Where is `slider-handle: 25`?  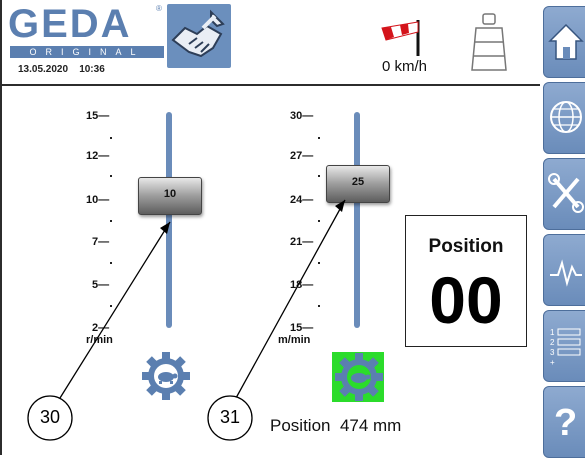 slider-handle: 25 is located at coordinates (358, 184).